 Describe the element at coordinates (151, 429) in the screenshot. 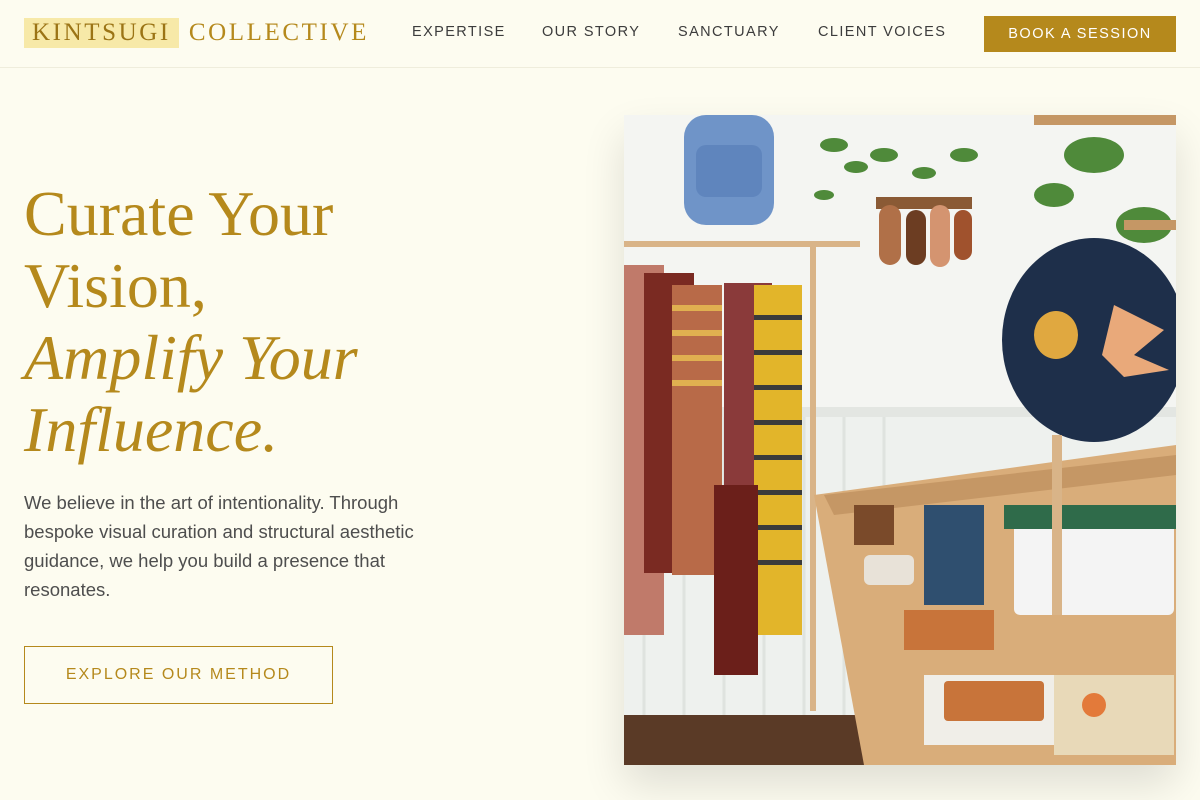

I see `hero-title-line-italic: Influence.` at that location.